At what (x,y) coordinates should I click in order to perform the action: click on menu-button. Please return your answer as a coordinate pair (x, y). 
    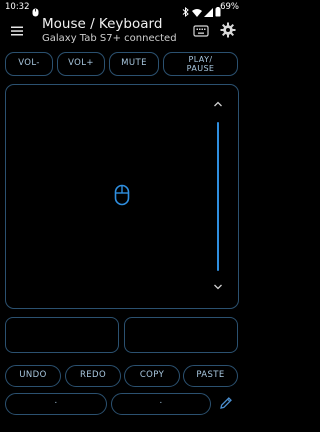
    Looking at the image, I should click on (17, 31).